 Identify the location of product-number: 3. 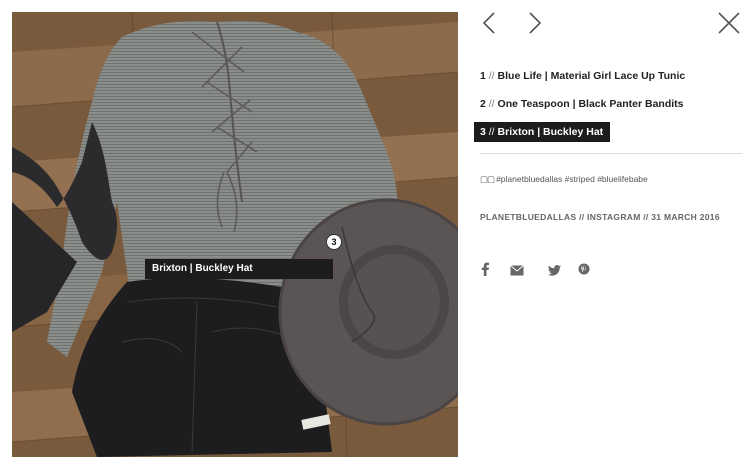
(483, 132).